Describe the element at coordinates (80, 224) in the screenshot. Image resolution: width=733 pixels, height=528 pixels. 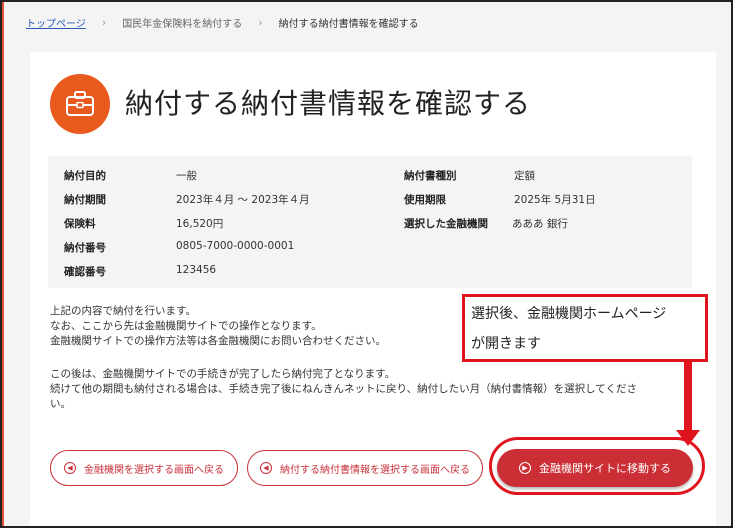
I see `detail-label: 保険料` at that location.